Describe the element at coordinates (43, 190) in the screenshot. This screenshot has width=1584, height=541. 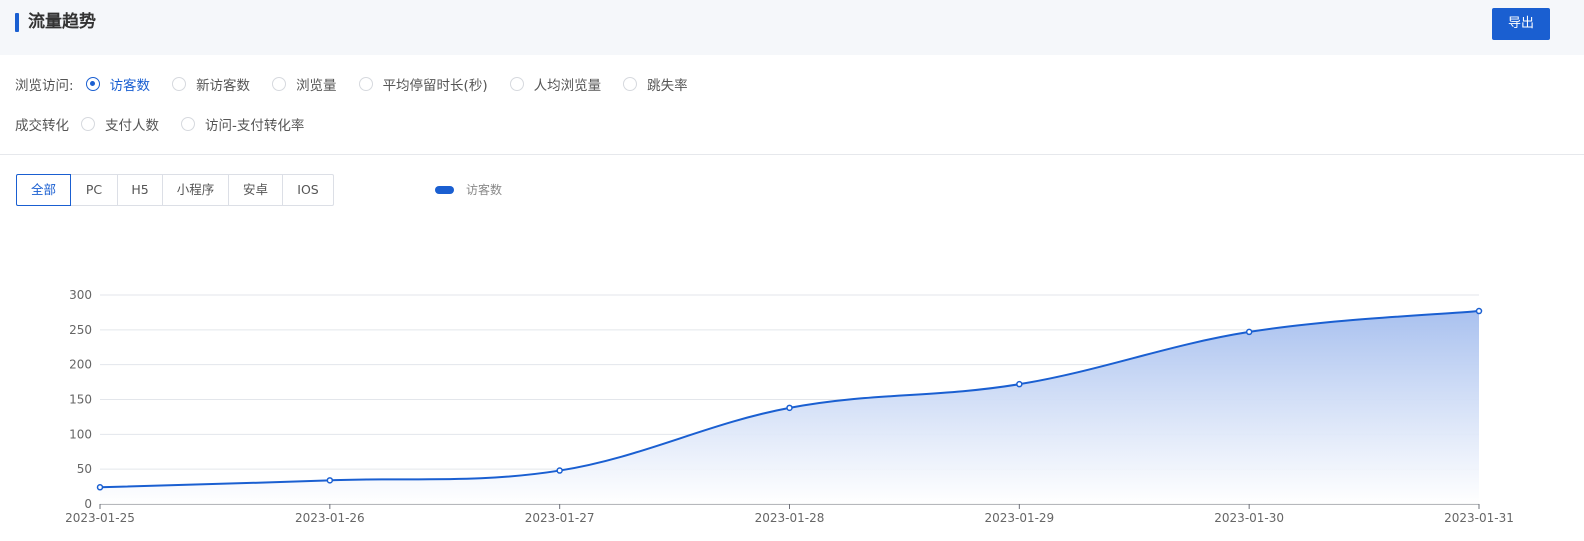
I see `tab-0: 全部` at that location.